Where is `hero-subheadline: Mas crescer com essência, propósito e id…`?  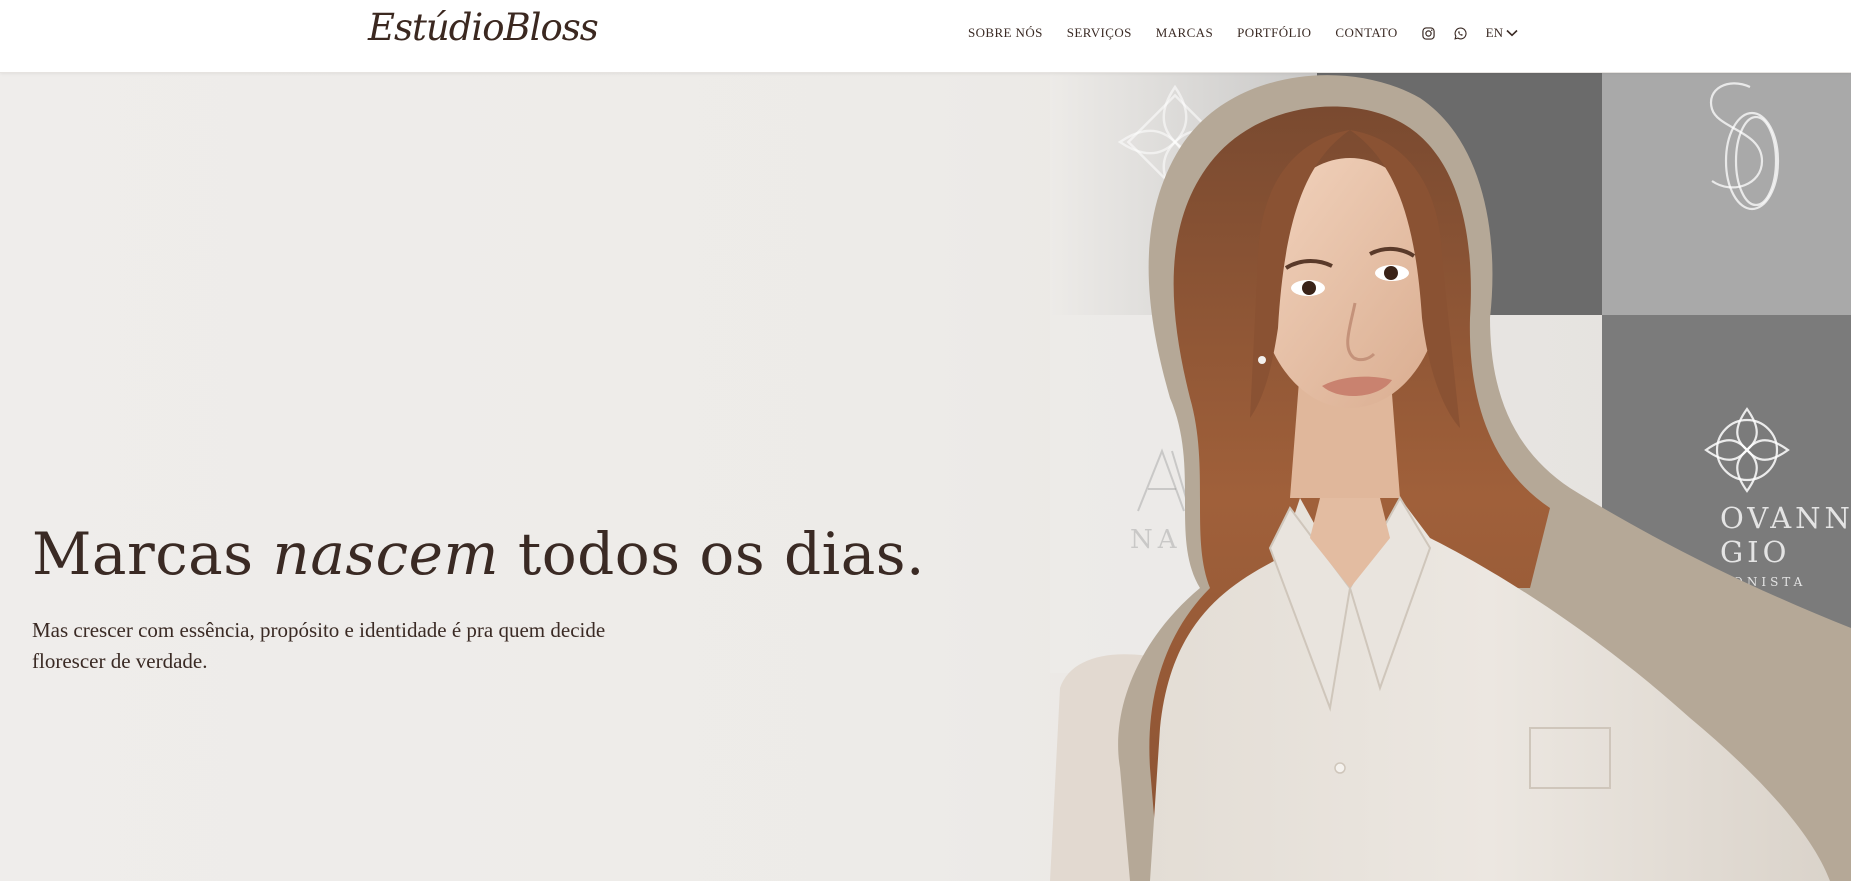
hero-subheadline: Mas crescer com essência, propósito e id… is located at coordinates (319, 645).